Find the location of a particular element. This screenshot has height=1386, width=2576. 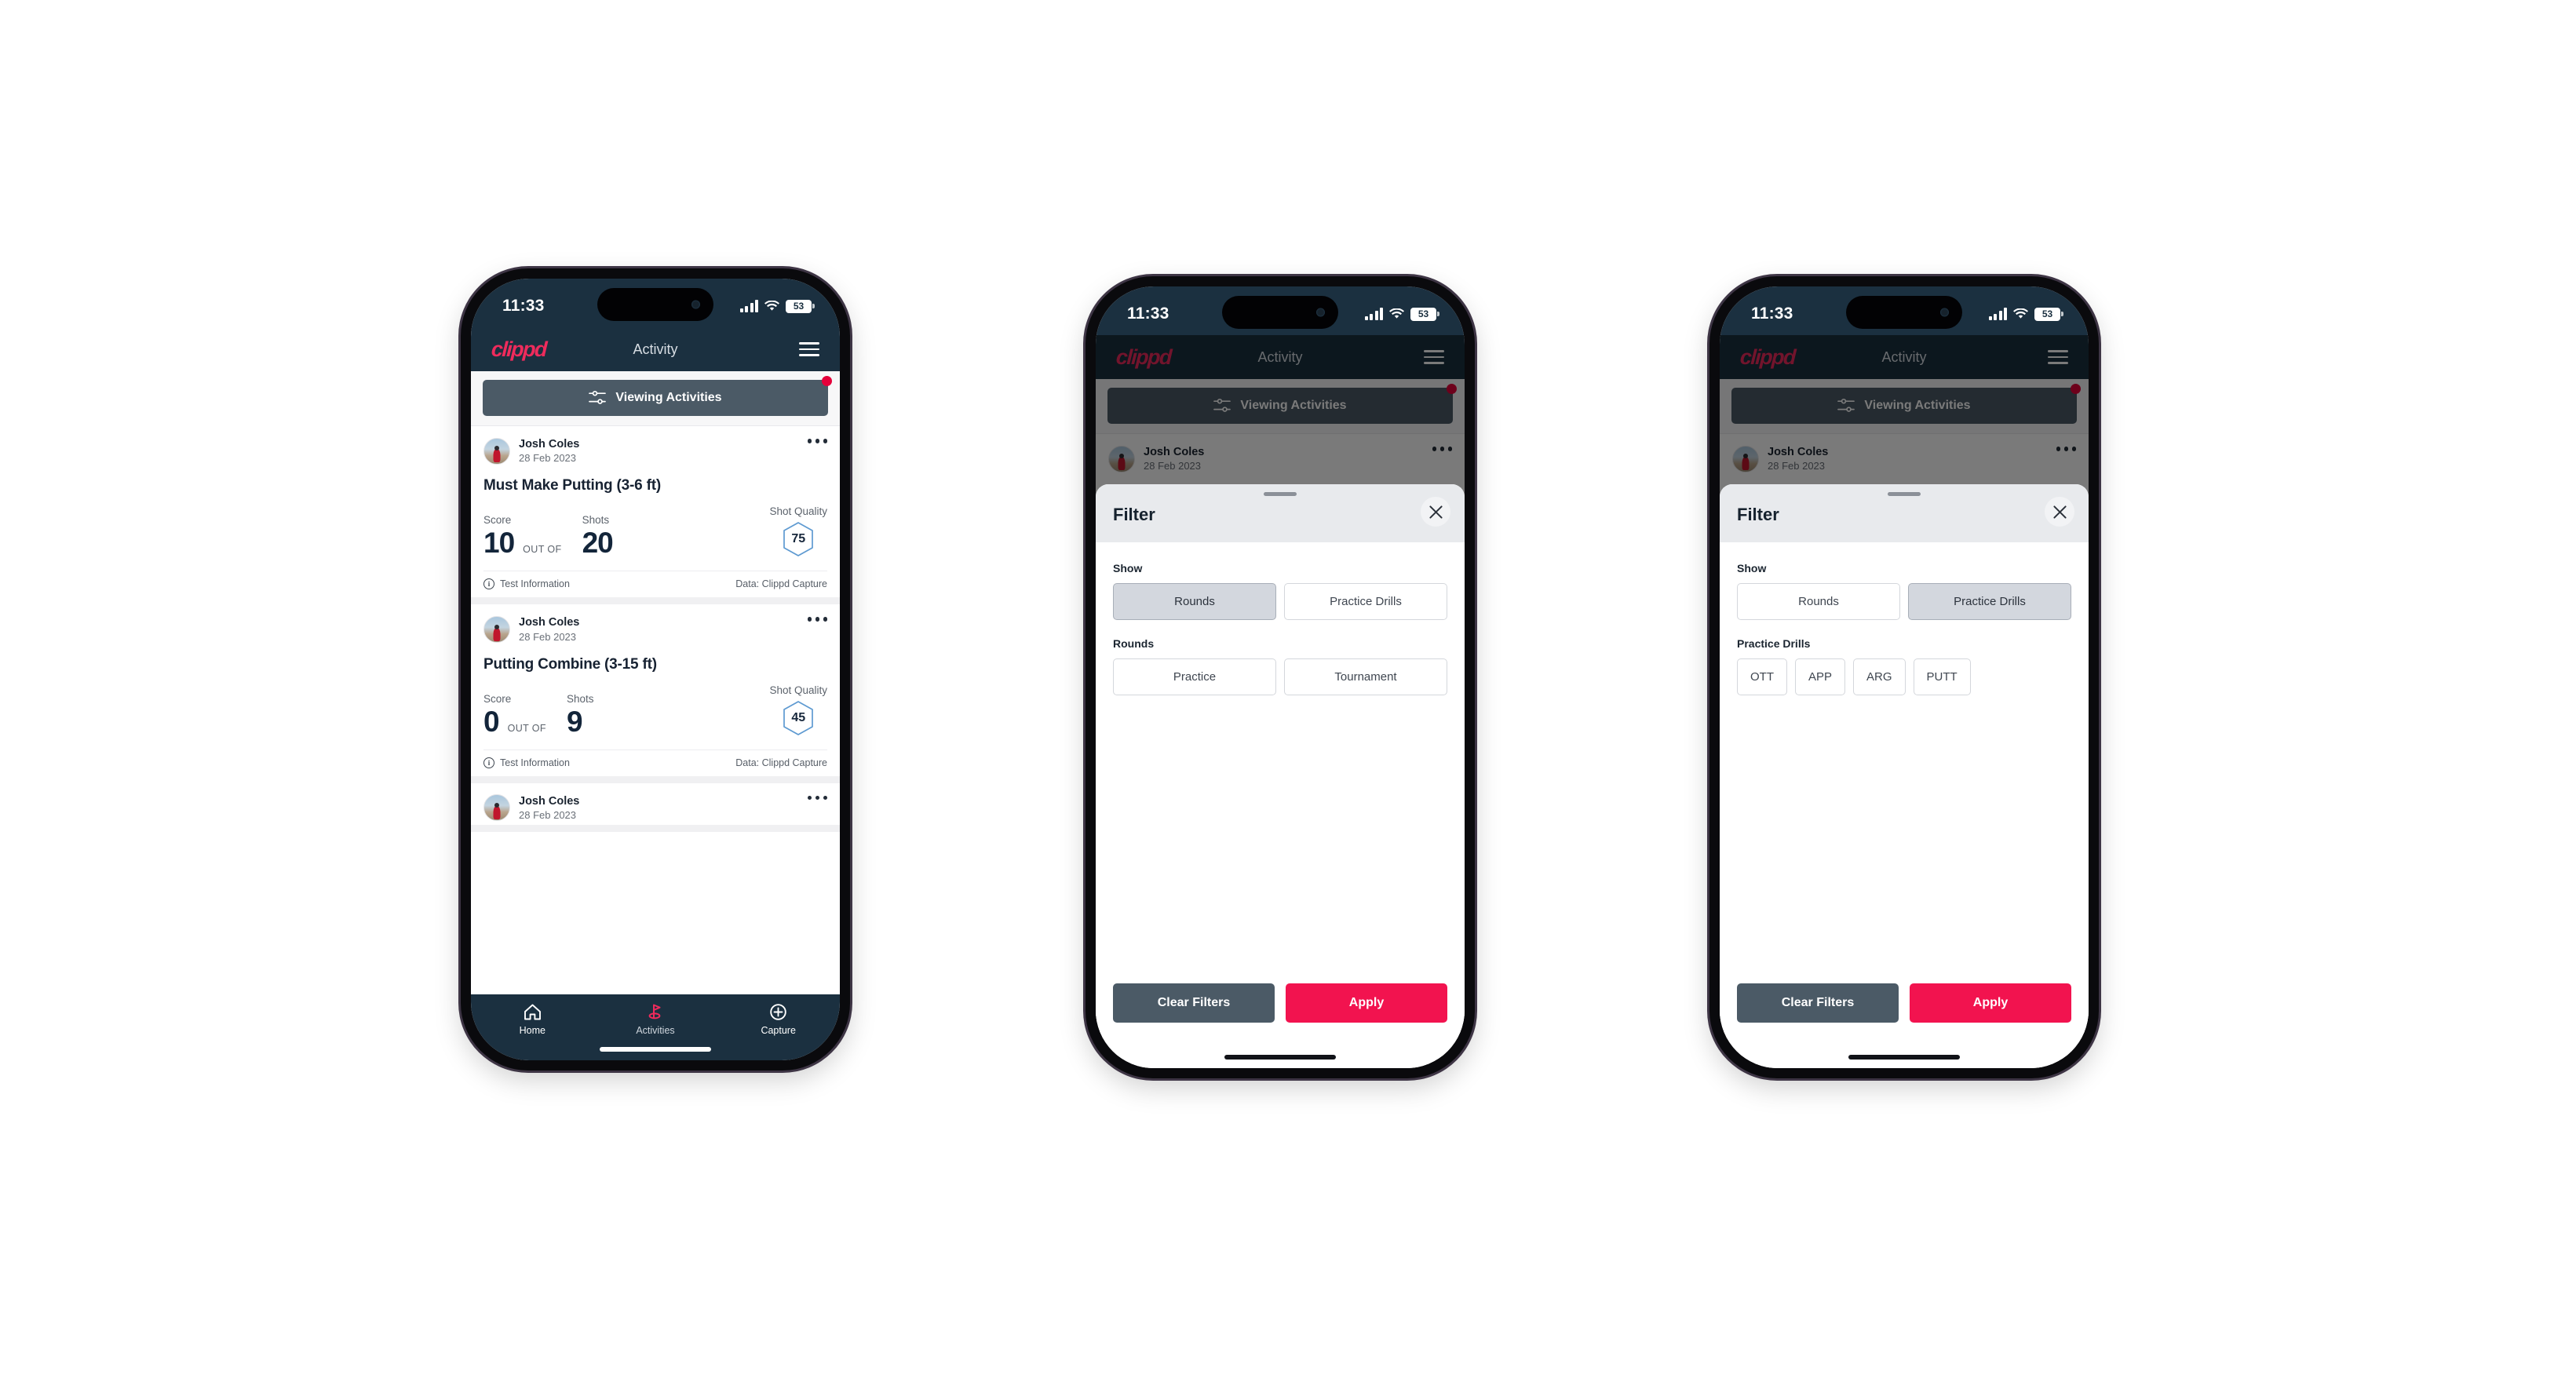

viewing-activities-button: Viewing Activities is located at coordinates (657, 396).